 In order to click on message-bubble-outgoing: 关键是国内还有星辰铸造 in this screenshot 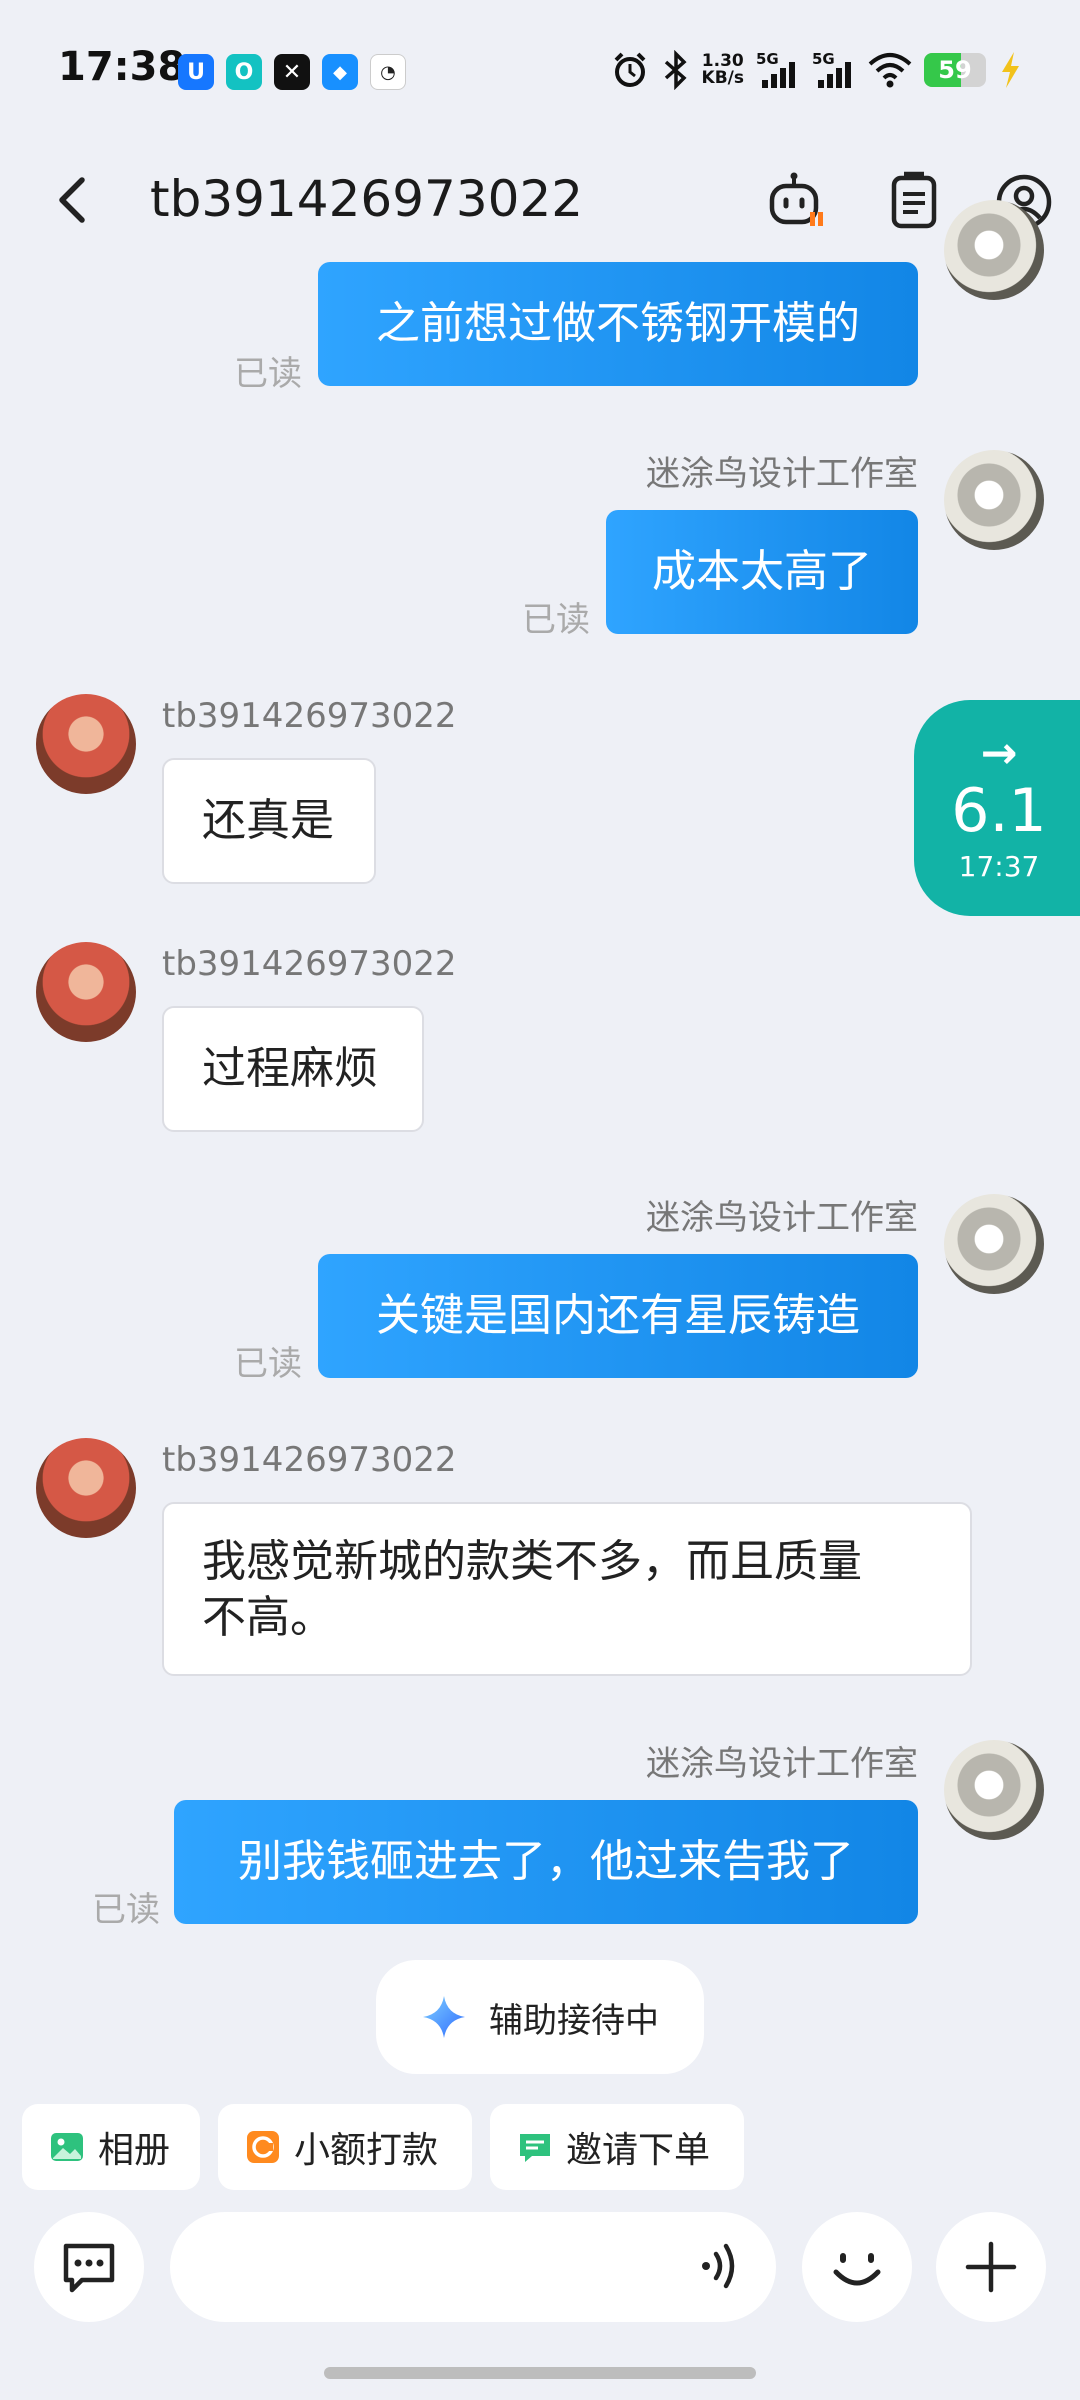, I will do `click(618, 1316)`.